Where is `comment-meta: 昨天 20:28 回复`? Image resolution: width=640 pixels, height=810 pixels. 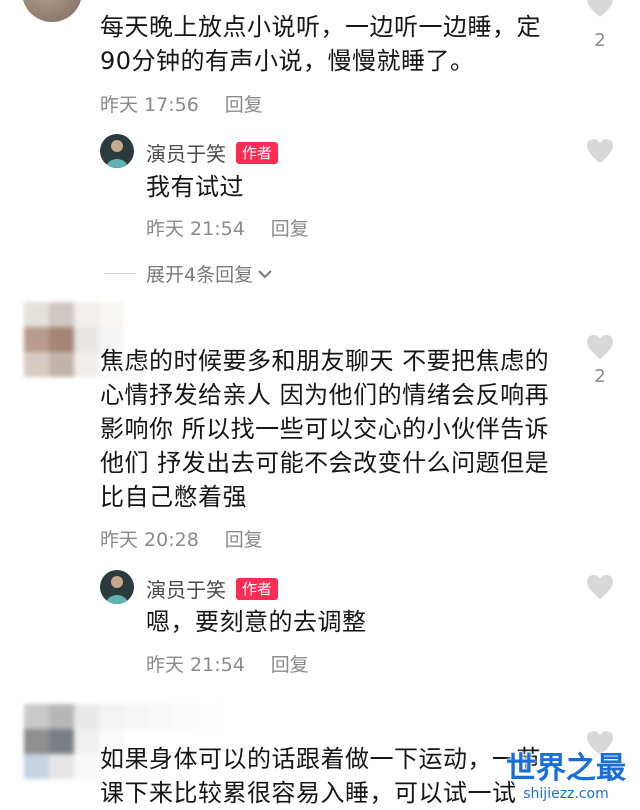
comment-meta: 昨天 20:28 回复 is located at coordinates (181, 538).